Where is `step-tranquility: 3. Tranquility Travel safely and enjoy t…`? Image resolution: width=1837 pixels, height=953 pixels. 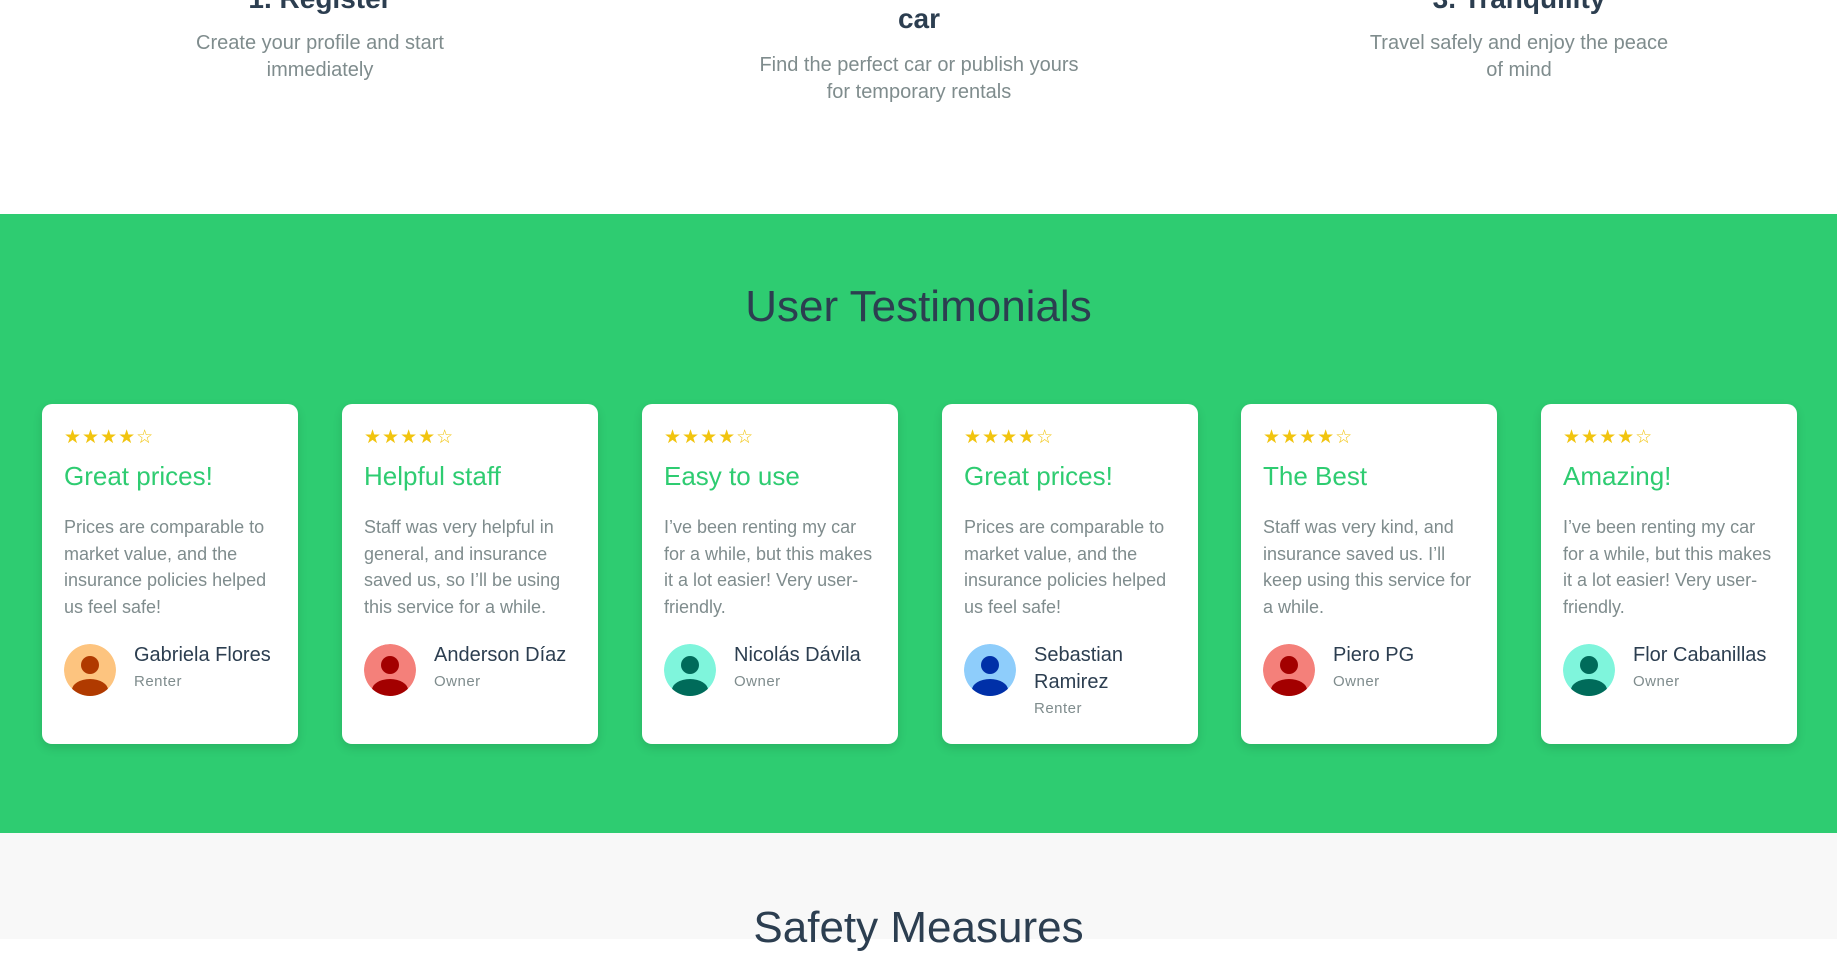
step-tranquility: 3. Tranquility Travel safely and enjoy t… is located at coordinates (1519, 42).